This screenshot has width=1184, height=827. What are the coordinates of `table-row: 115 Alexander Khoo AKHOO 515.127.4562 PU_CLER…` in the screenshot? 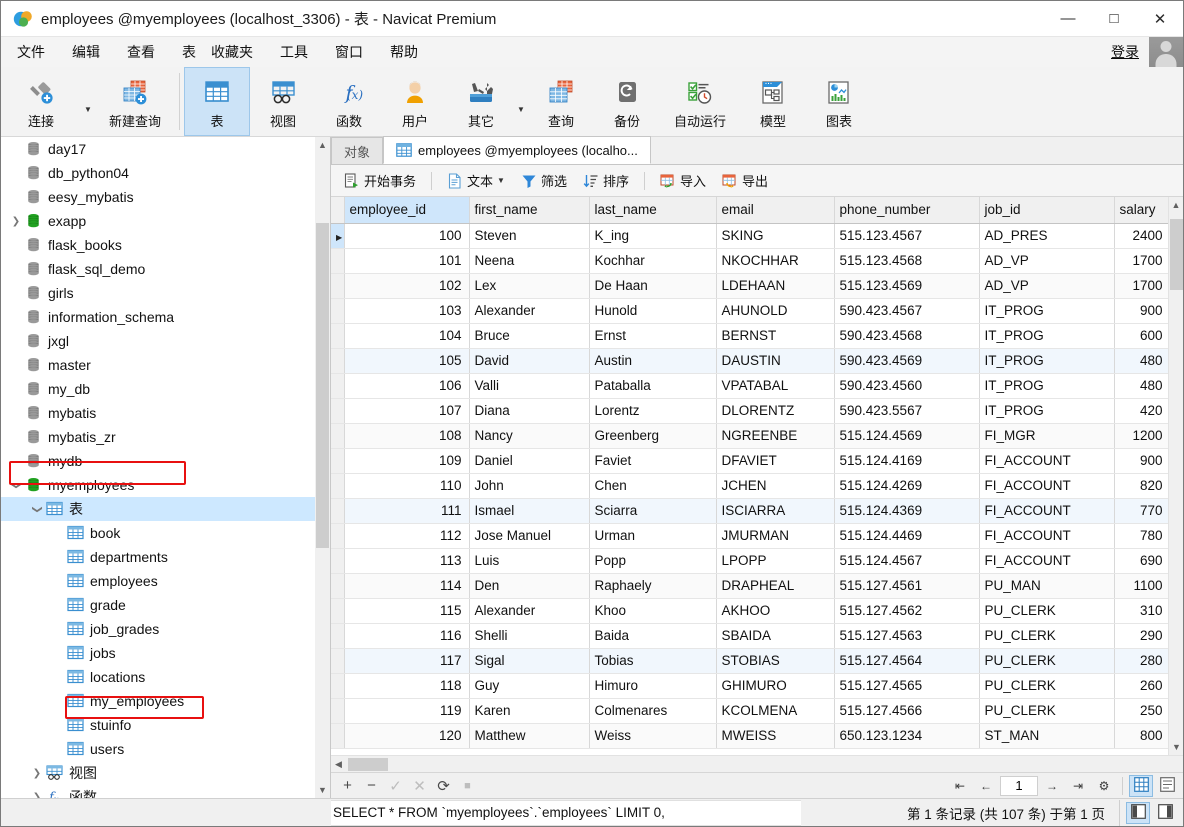 It's located at (749, 611).